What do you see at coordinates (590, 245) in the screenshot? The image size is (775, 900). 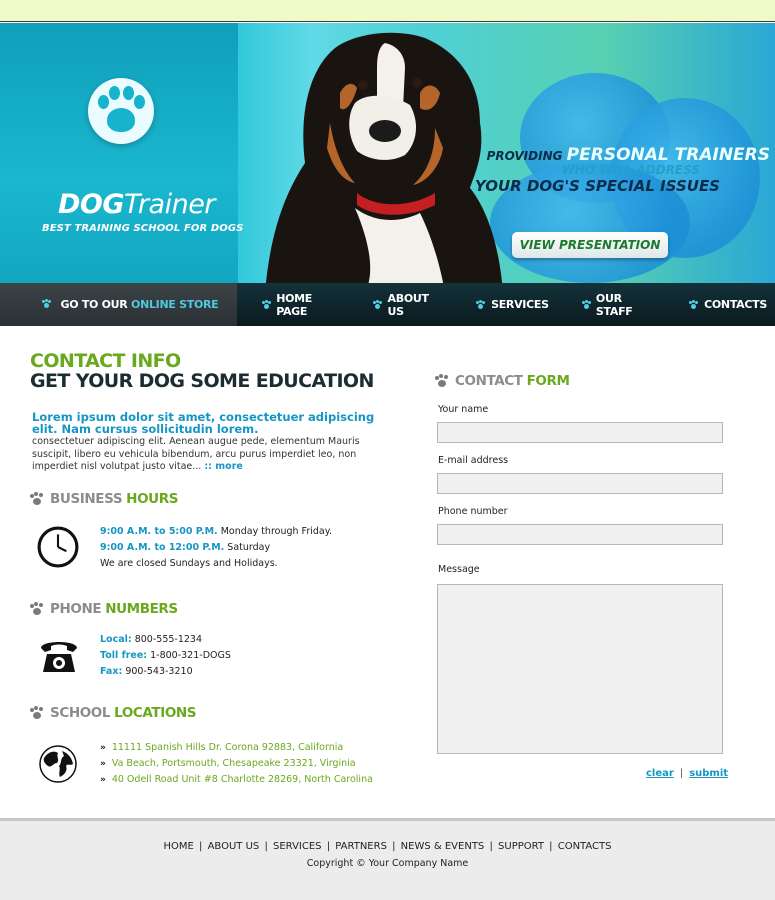 I see `view-presentation-button: VIEW PRESENTATION` at bounding box center [590, 245].